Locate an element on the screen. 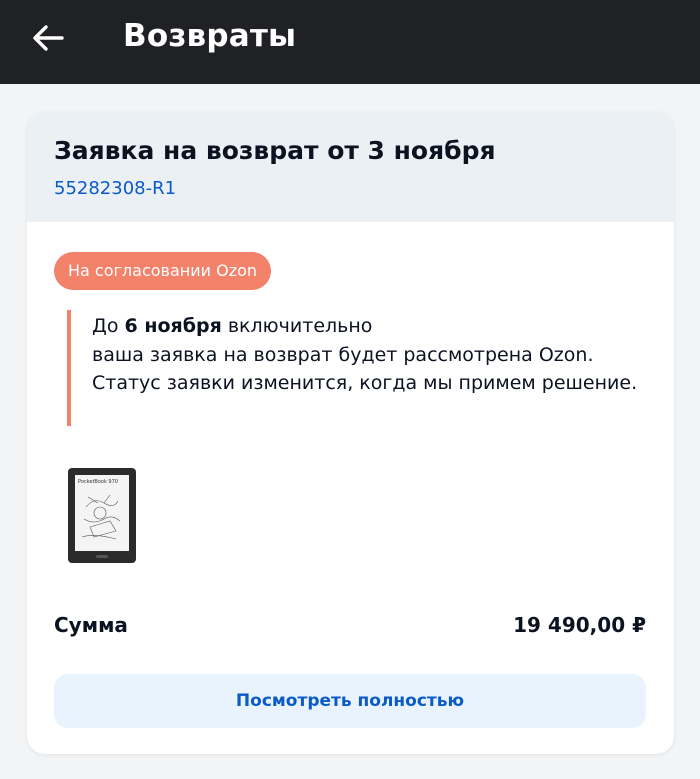  ebook-reader-image: PocketBook 970 is located at coordinates (102, 515).